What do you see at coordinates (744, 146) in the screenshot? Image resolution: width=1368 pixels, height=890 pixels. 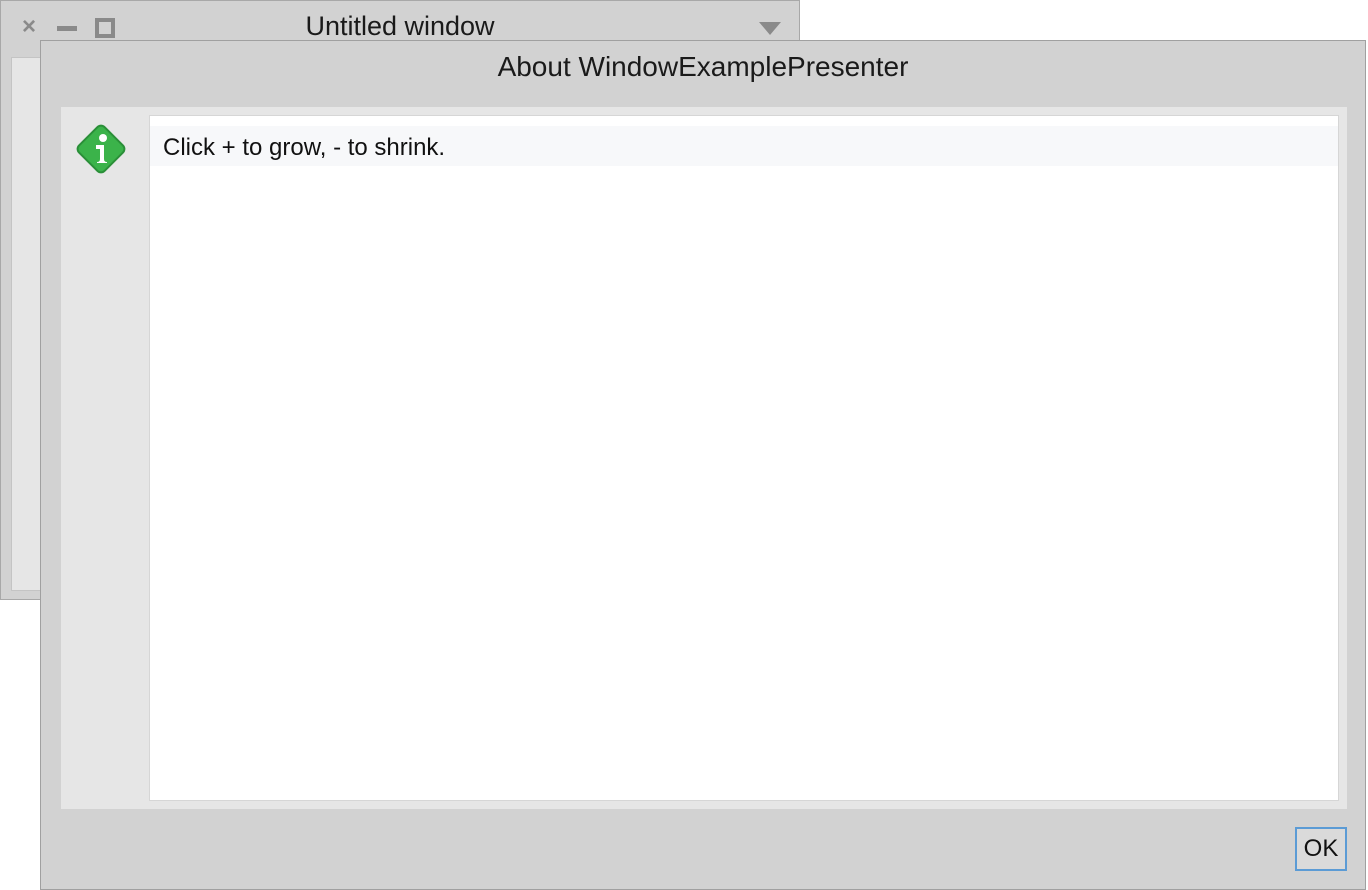 I see `message-line: Click + to grow, - to shrink.` at bounding box center [744, 146].